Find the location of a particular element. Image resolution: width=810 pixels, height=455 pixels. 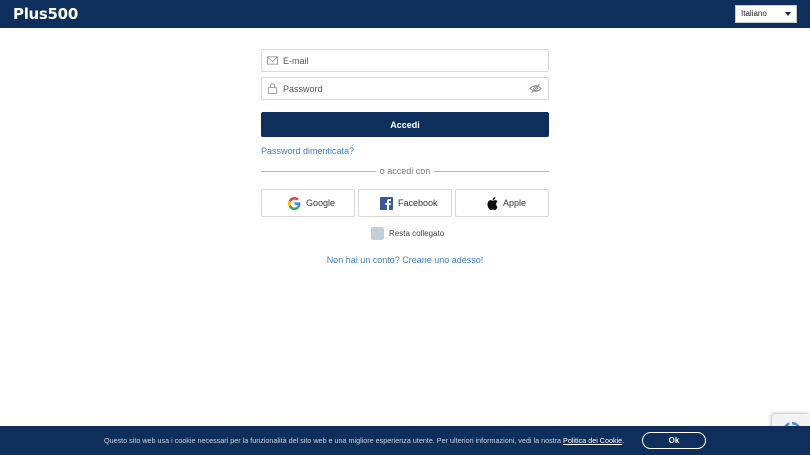

divider-line-right is located at coordinates (491, 171).